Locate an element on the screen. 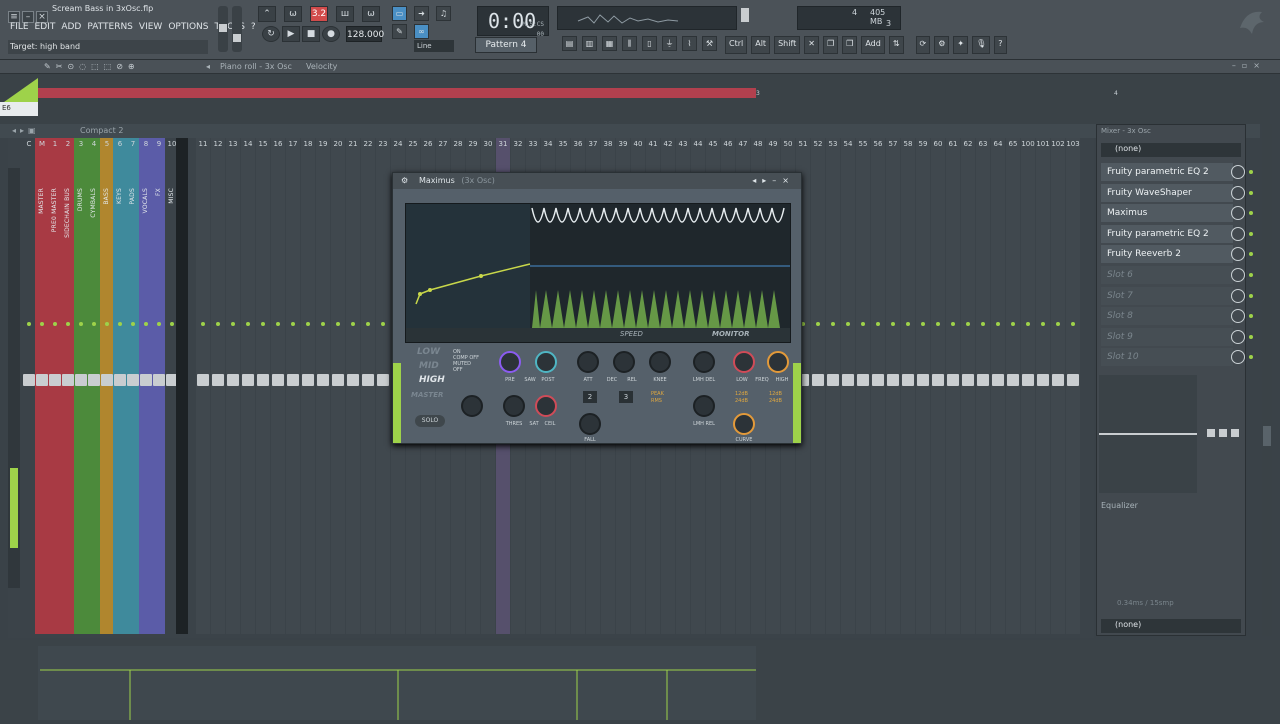  low-freq-knob is located at coordinates (744, 362).